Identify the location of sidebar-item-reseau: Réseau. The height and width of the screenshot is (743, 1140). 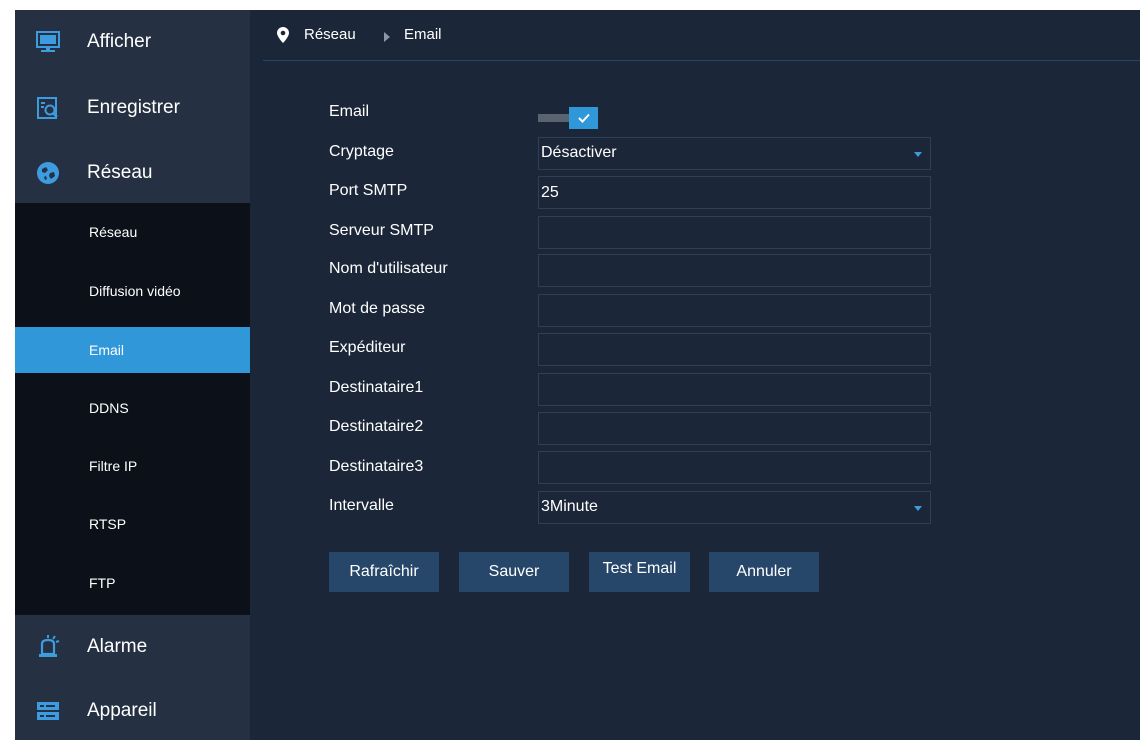
(132, 173).